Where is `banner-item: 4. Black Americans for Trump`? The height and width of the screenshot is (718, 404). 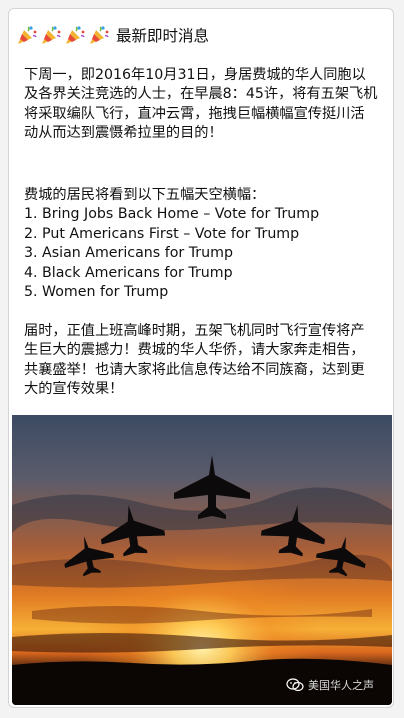
banner-item: 4. Black Americans for Trump is located at coordinates (128, 272).